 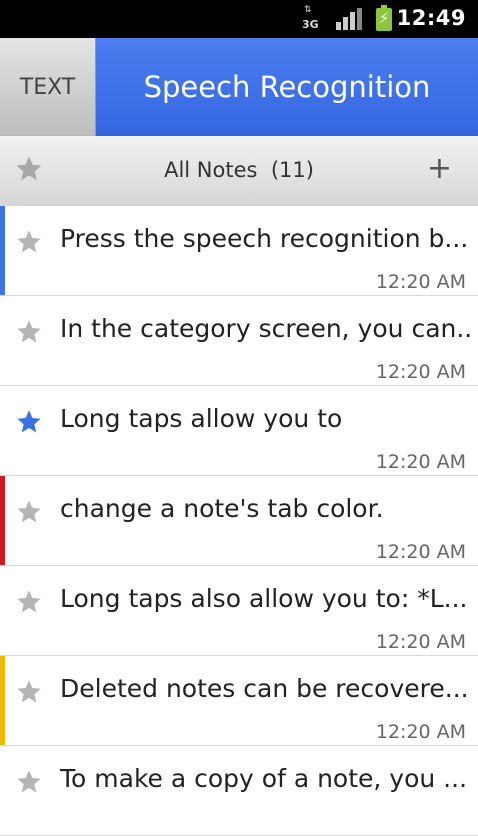 I want to click on notes-count: (11), so click(x=292, y=170).